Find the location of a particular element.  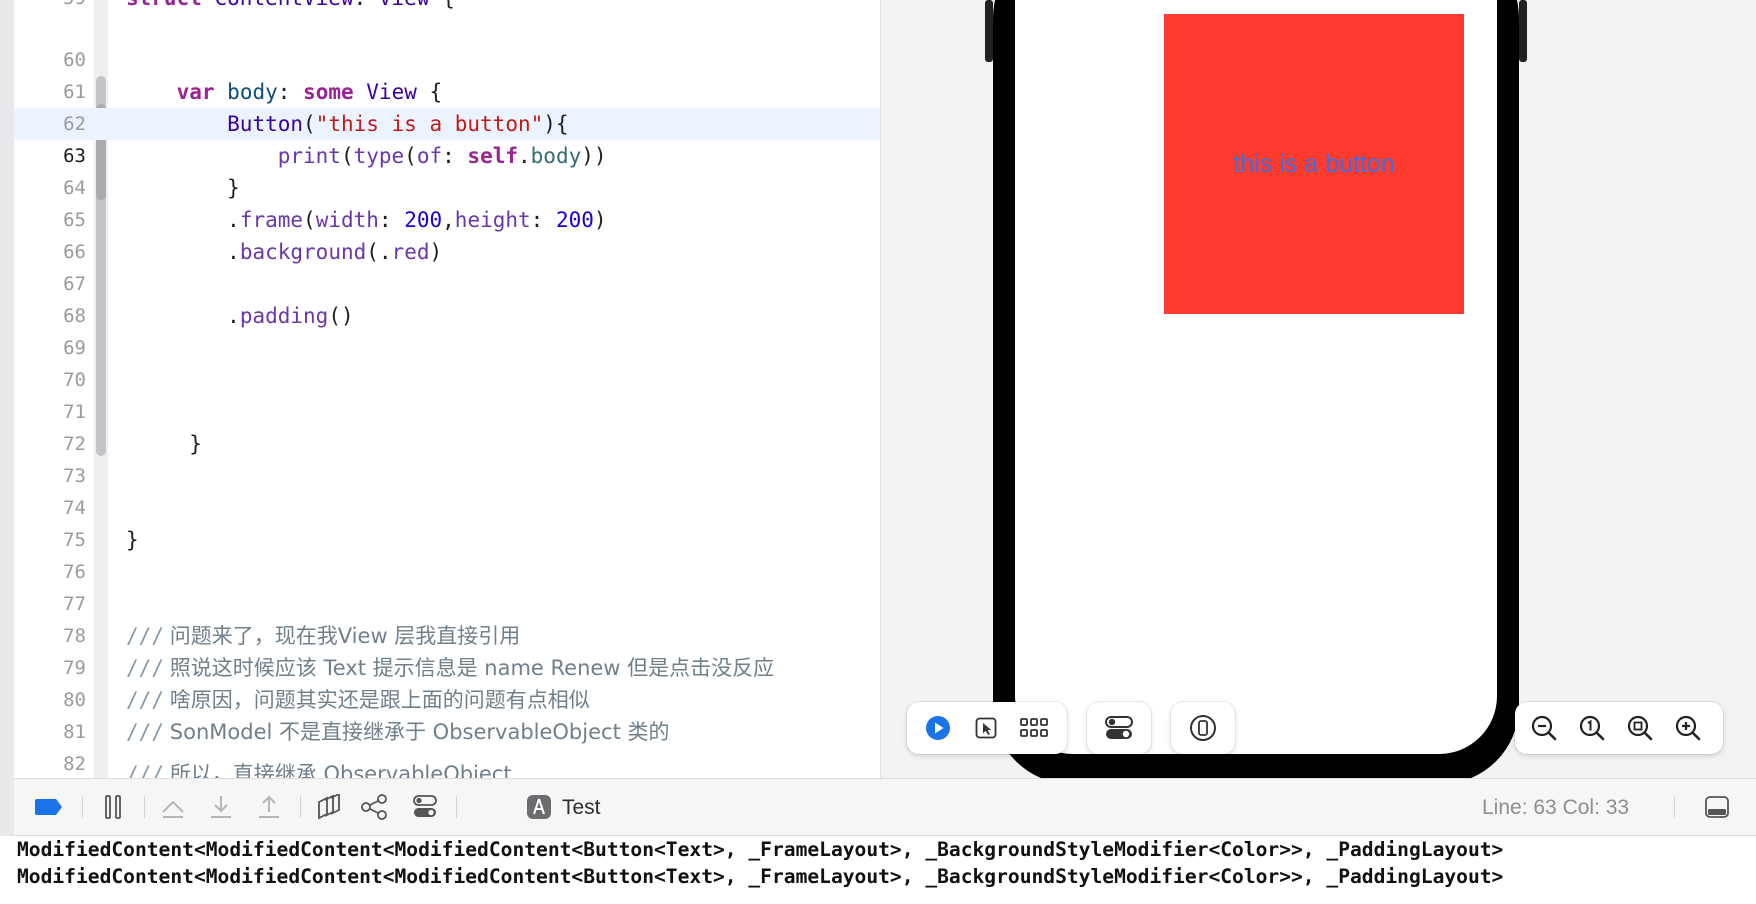

step-out-icon is located at coordinates (269, 807).